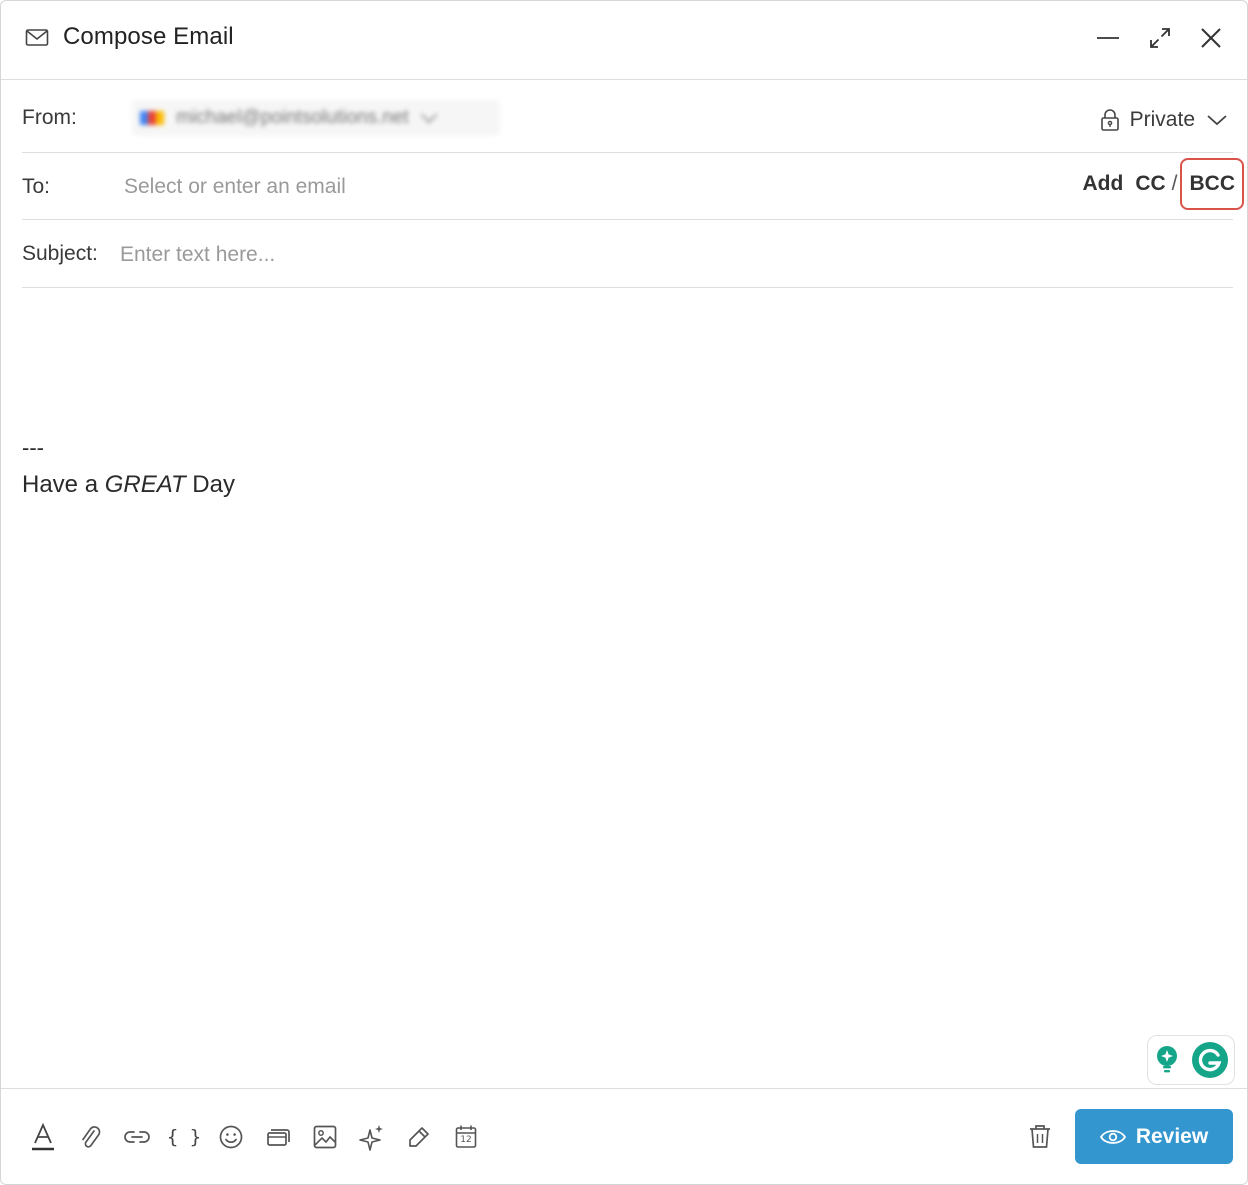 The image size is (1248, 1185). I want to click on grammarly-widget, so click(1191, 1060).